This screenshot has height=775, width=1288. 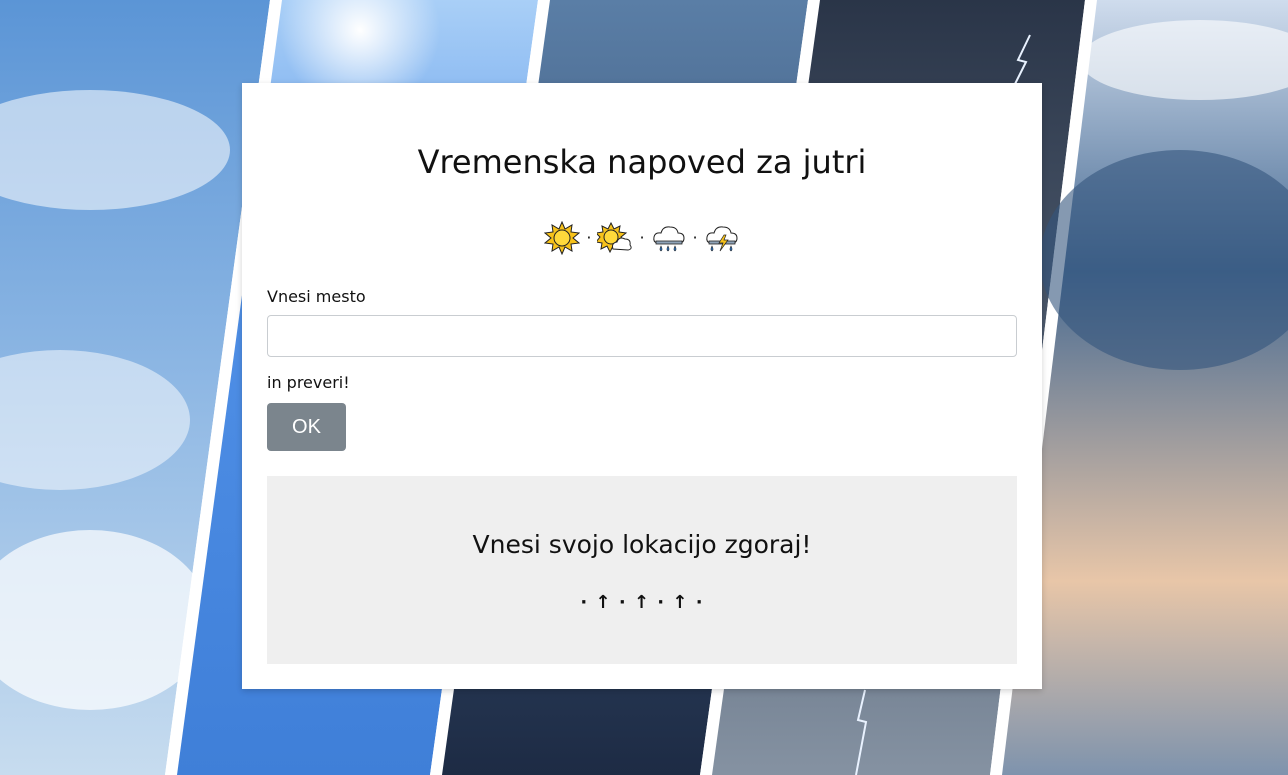 What do you see at coordinates (721, 239) in the screenshot?
I see `thunderstorm-icon` at bounding box center [721, 239].